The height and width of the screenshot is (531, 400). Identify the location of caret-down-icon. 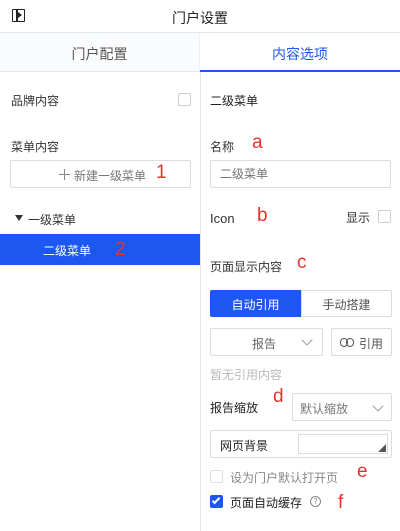
(19, 218).